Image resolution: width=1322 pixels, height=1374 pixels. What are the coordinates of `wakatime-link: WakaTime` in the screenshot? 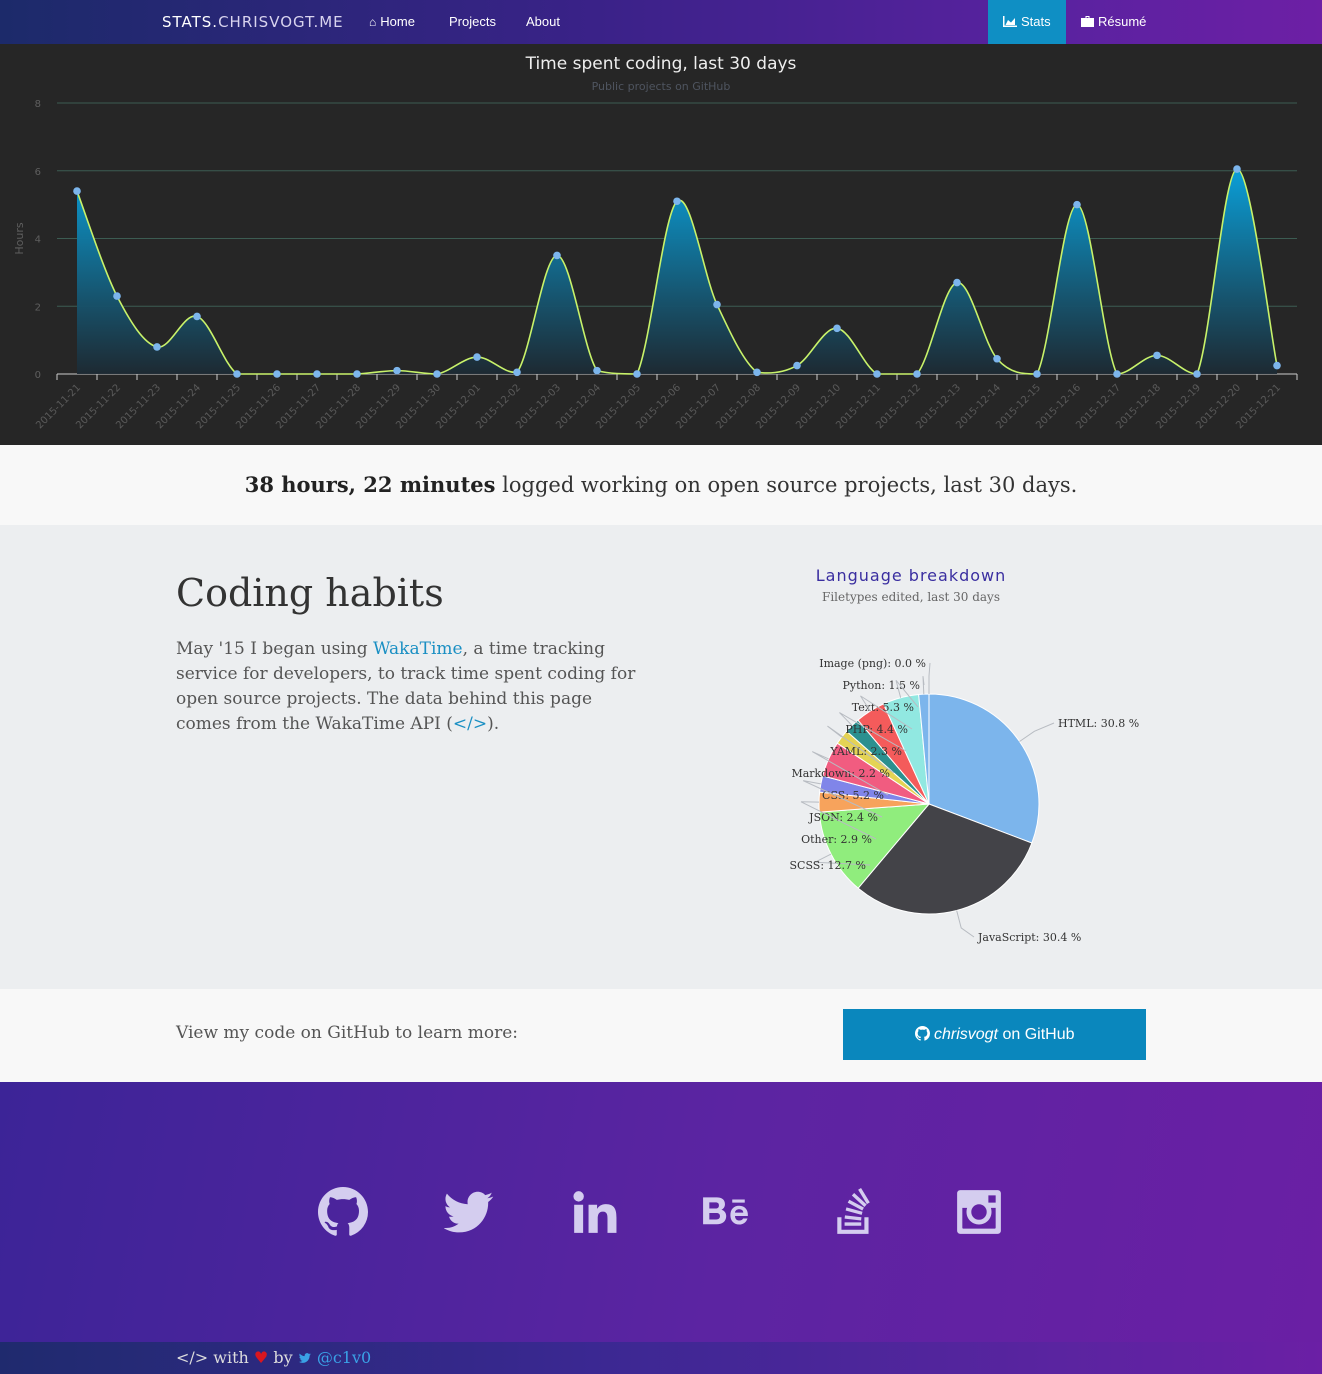 It's located at (418, 649).